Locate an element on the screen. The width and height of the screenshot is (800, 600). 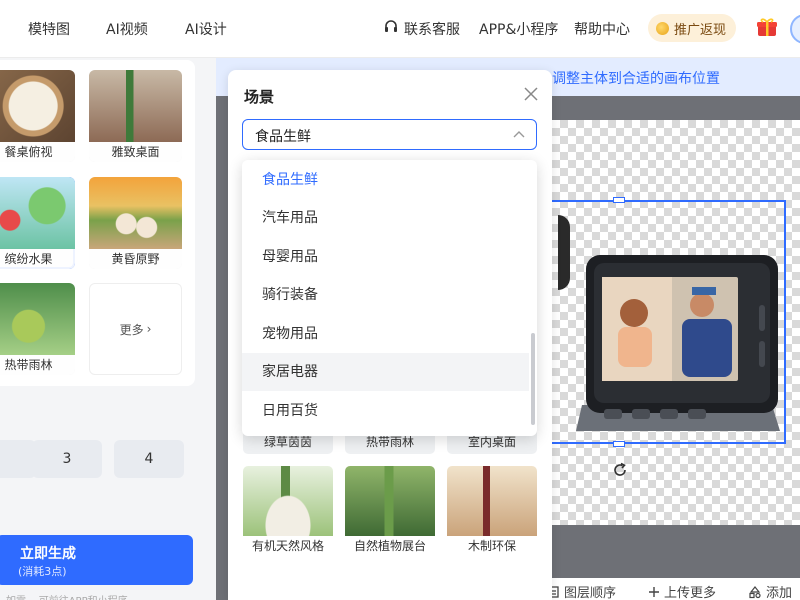
promo-label: 推广返现 is located at coordinates (700, 30).